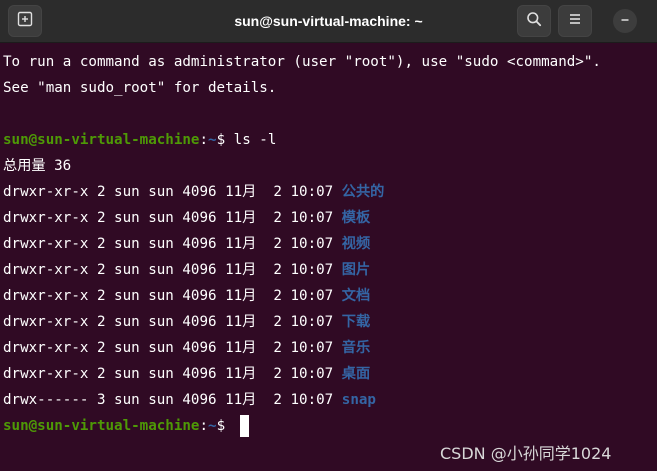 Image resolution: width=657 pixels, height=471 pixels. Describe the element at coordinates (356, 296) in the screenshot. I see `directory-name: 文档` at that location.